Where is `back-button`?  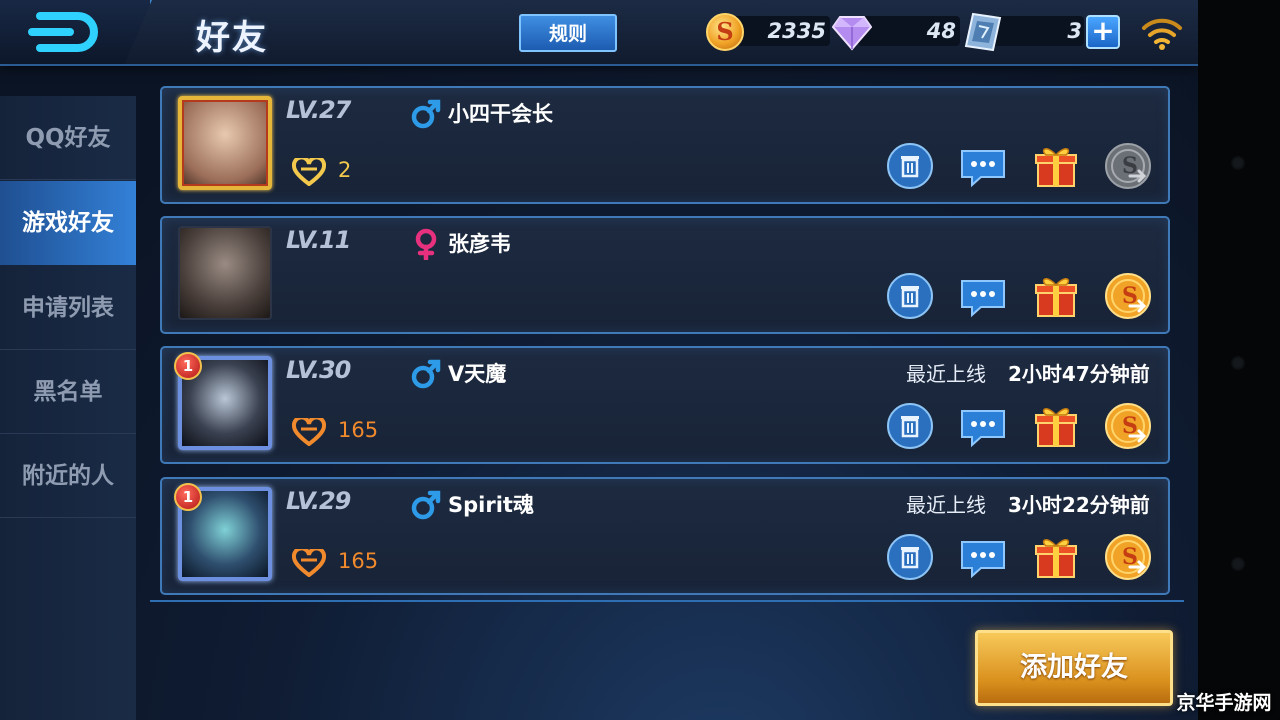 back-button is located at coordinates (76, 32).